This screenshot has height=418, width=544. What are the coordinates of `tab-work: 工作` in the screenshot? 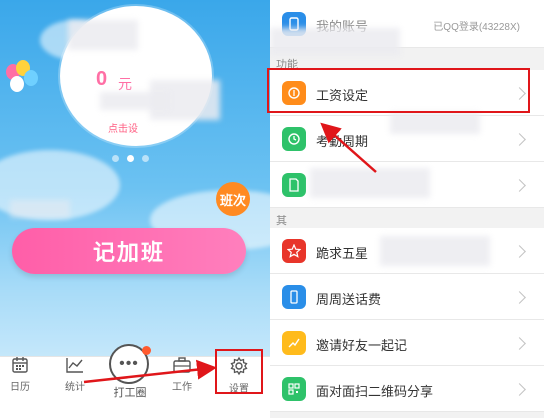 It's located at (182, 374).